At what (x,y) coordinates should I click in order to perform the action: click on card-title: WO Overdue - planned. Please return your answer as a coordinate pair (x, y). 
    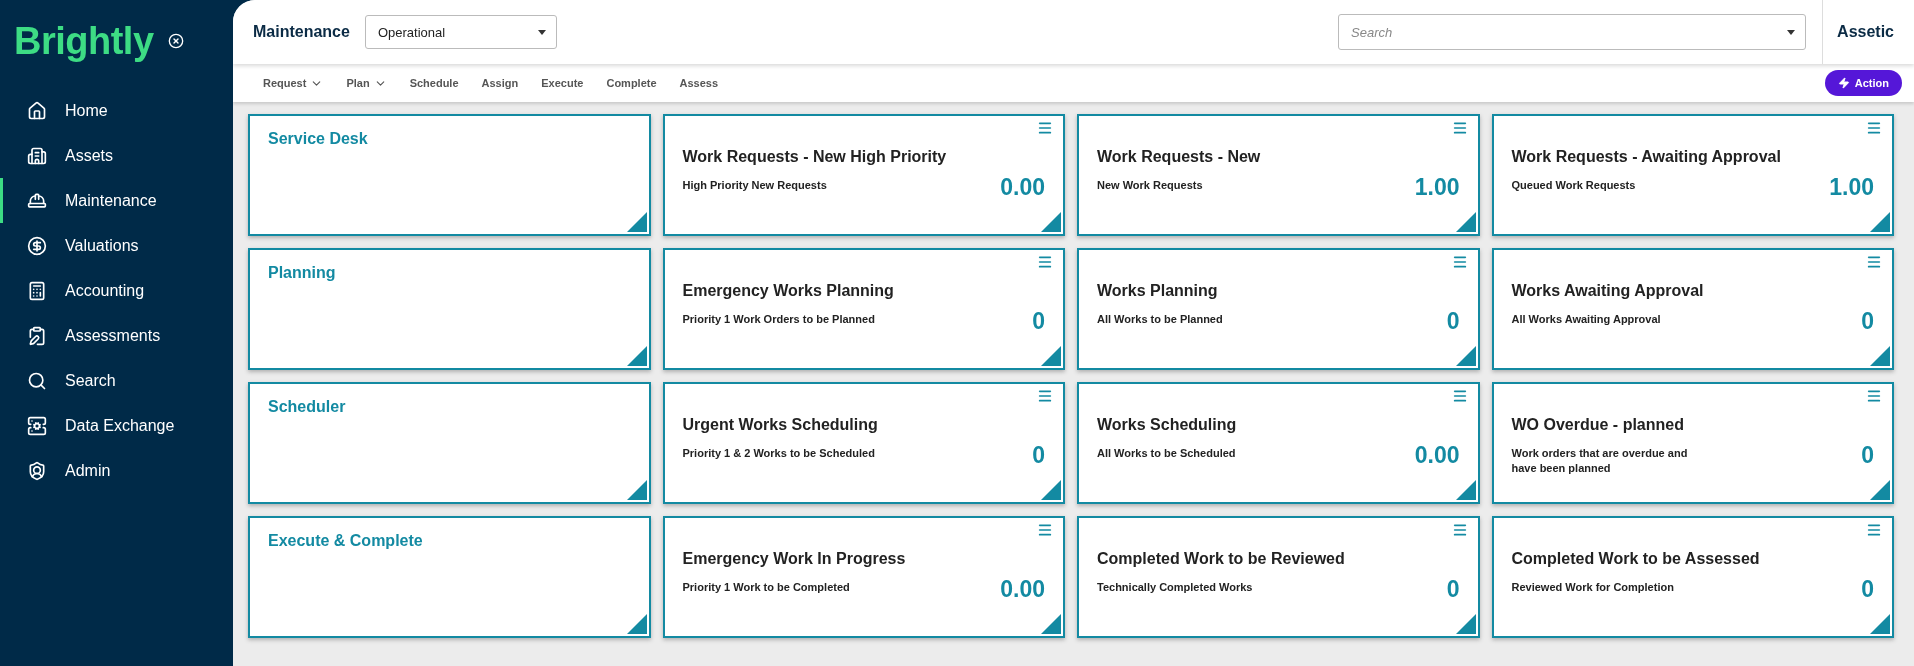
    Looking at the image, I should click on (1598, 425).